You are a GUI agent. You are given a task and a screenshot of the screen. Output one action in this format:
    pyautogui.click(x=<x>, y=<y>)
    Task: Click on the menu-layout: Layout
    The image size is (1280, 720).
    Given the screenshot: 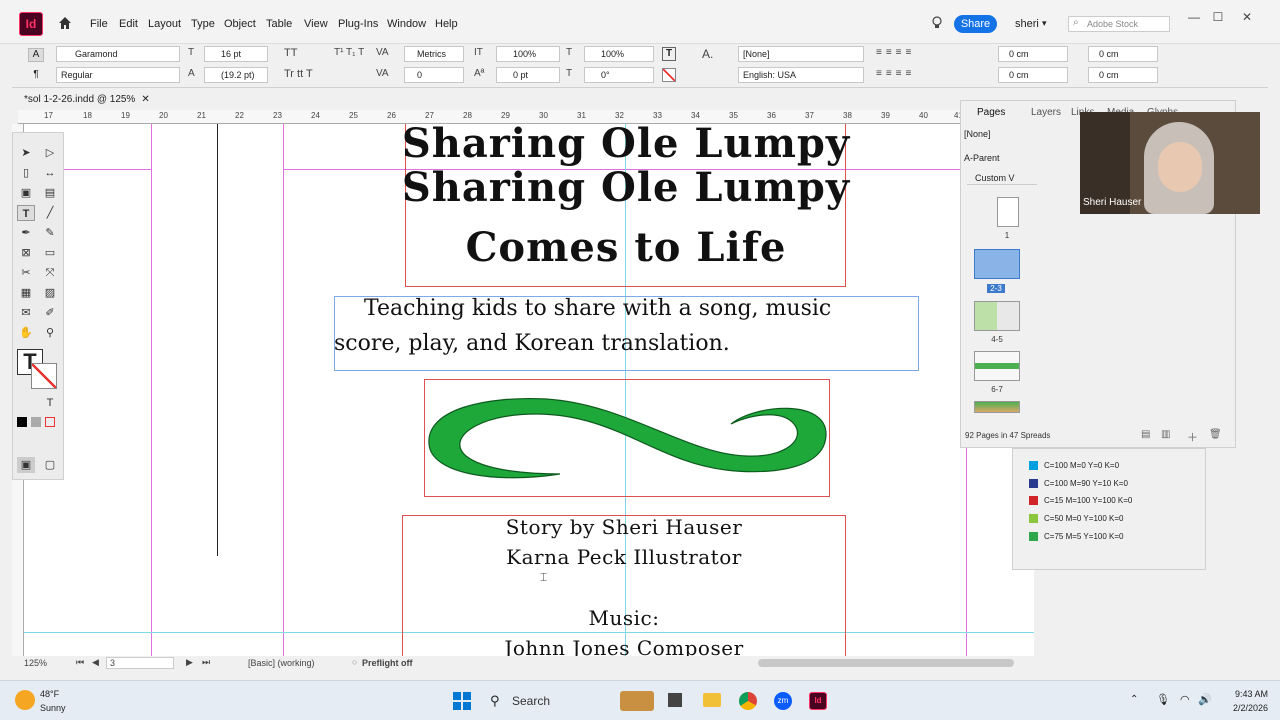 What is the action you would take?
    pyautogui.click(x=164, y=24)
    